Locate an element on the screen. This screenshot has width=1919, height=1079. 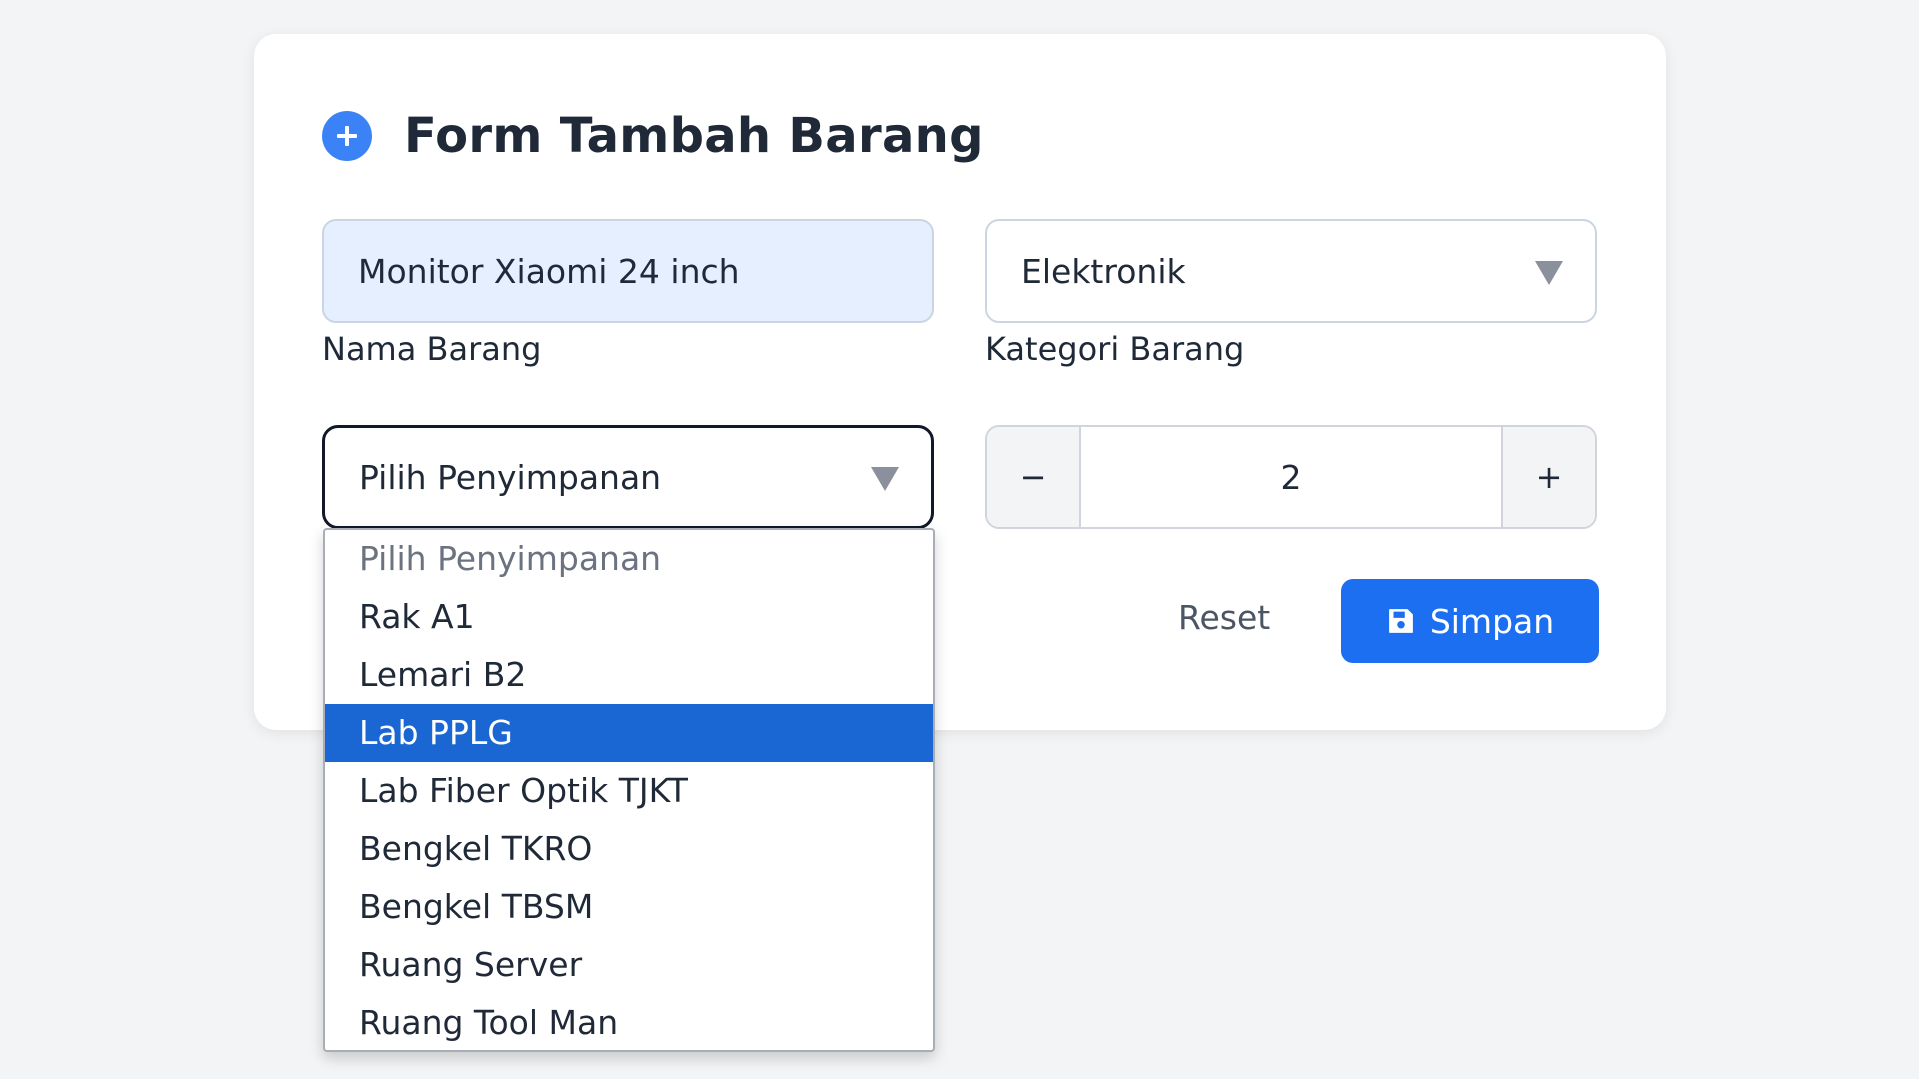
dropdown-option: Ruang Server is located at coordinates (629, 965).